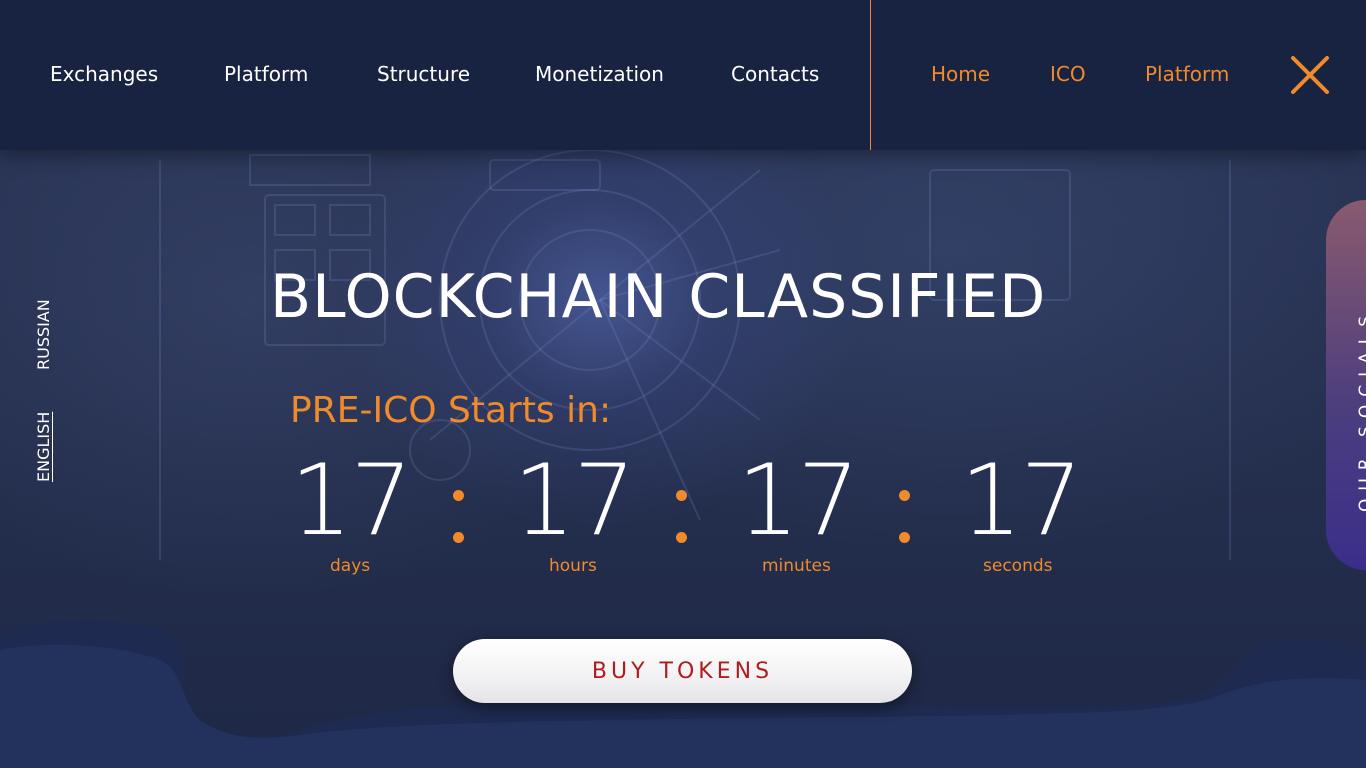 This screenshot has width=1366, height=768. Describe the element at coordinates (775, 74) in the screenshot. I see `nav-link-contacts: Contacts` at that location.